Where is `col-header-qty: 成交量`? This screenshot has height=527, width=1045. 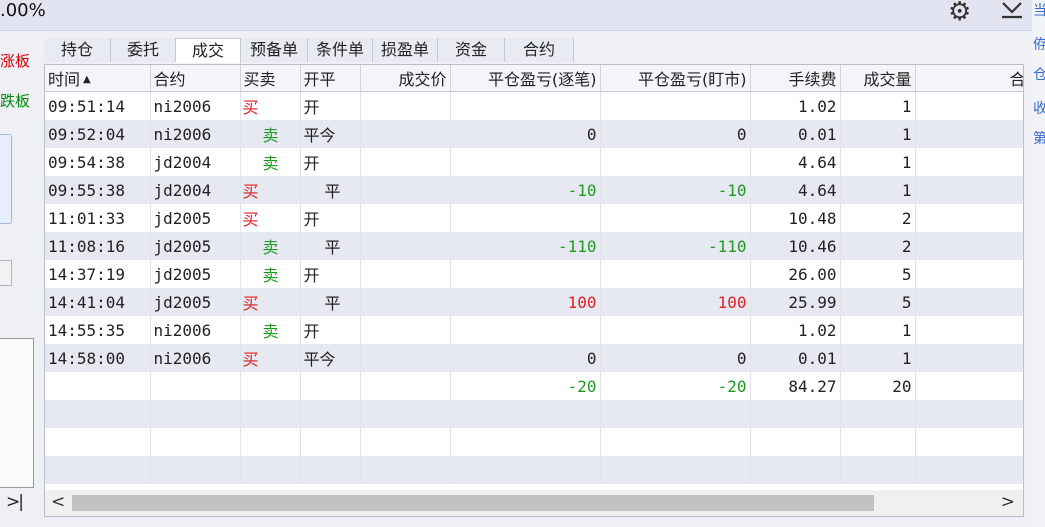 col-header-qty: 成交量 is located at coordinates (878, 78).